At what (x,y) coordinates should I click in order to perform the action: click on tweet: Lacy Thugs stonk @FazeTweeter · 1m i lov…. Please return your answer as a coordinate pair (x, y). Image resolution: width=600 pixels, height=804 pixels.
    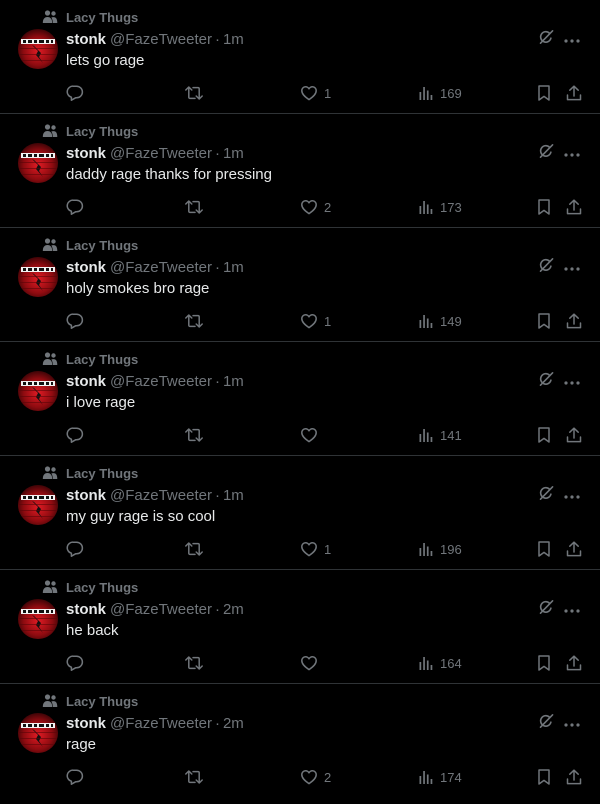
    Looking at the image, I should click on (300, 399).